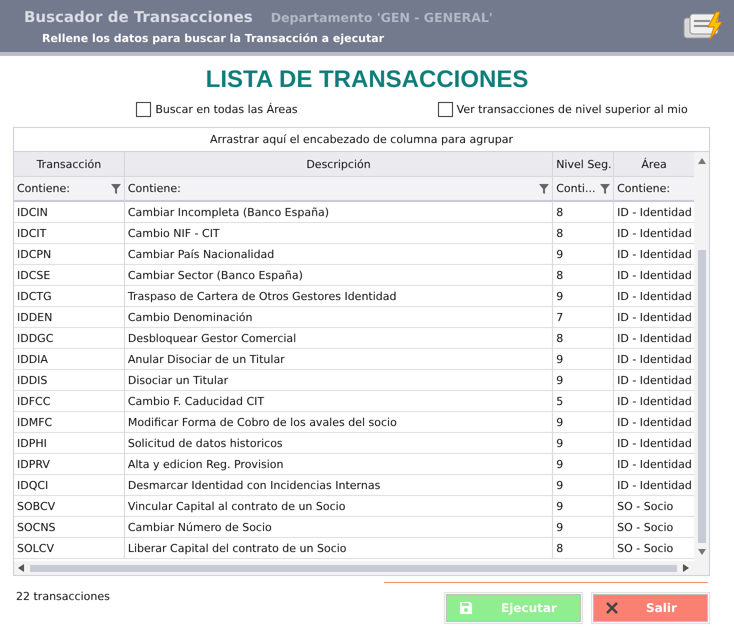 The width and height of the screenshot is (734, 635). I want to click on horizontal-scrollbar, so click(361, 568).